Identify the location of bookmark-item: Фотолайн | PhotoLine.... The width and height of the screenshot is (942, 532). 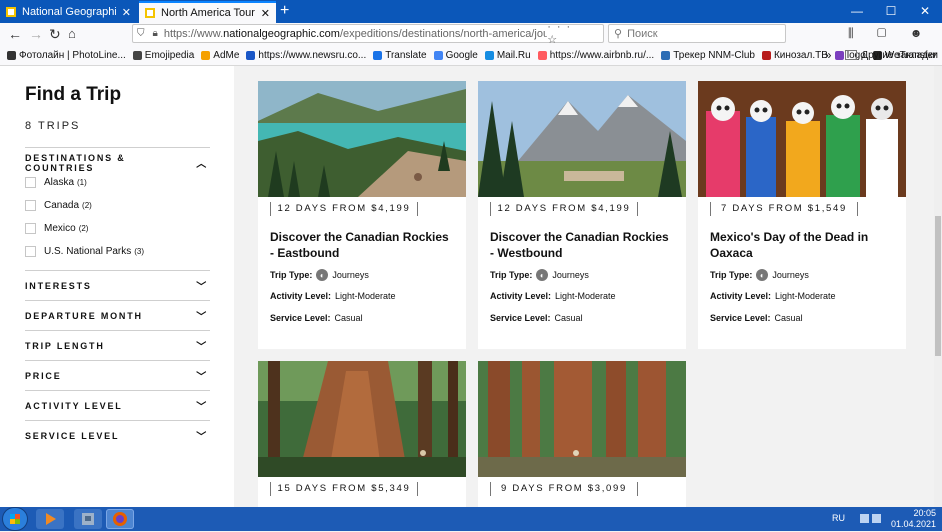
(66, 55).